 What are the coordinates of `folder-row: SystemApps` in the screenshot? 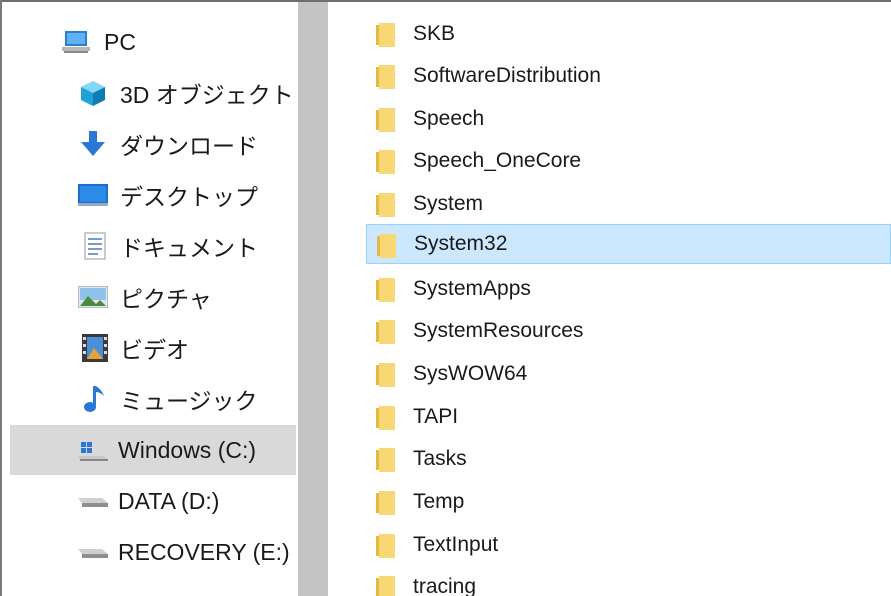 It's located at (628, 289).